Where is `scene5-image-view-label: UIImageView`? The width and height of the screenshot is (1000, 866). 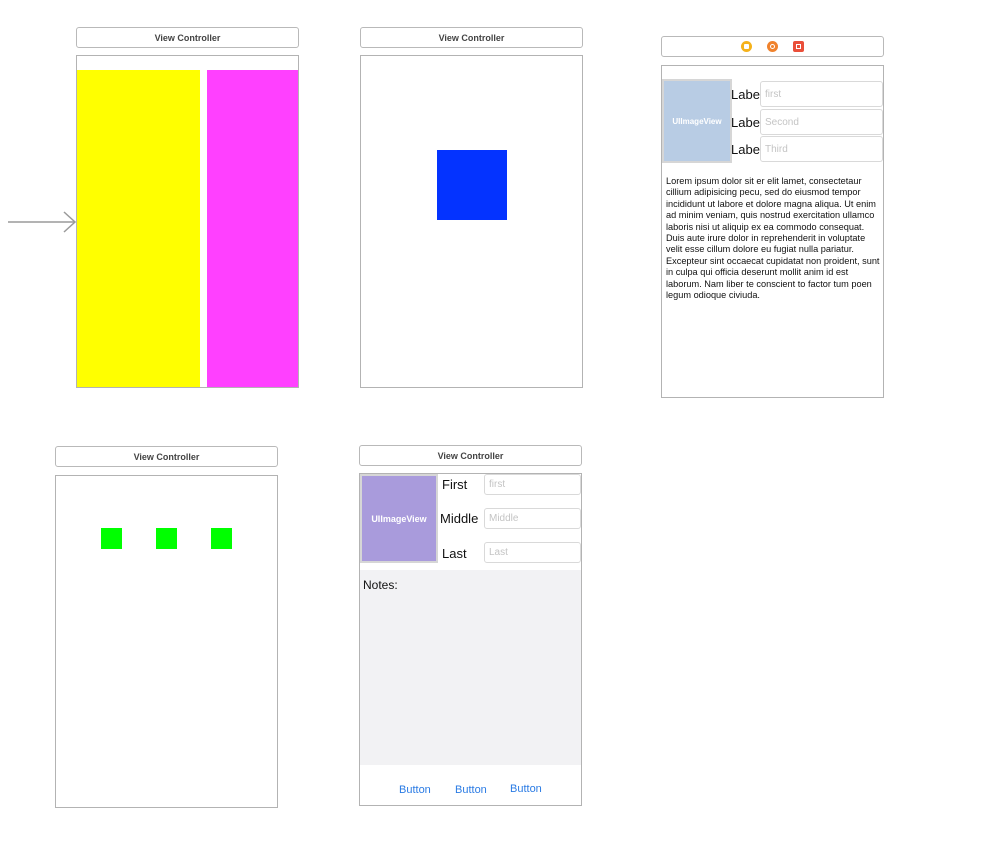
scene5-image-view-label: UIImageView is located at coordinates (399, 518).